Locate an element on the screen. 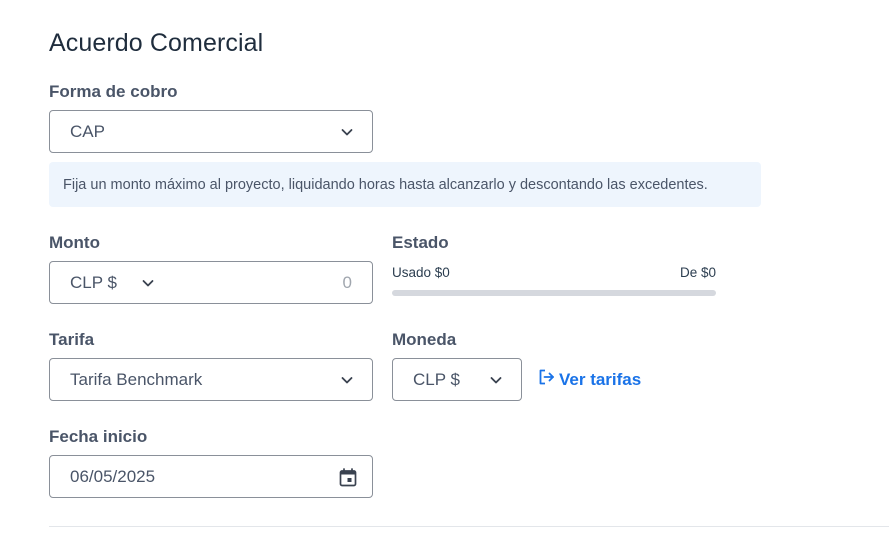 The width and height of the screenshot is (889, 538). forma-cobro-value: CAP is located at coordinates (87, 131).